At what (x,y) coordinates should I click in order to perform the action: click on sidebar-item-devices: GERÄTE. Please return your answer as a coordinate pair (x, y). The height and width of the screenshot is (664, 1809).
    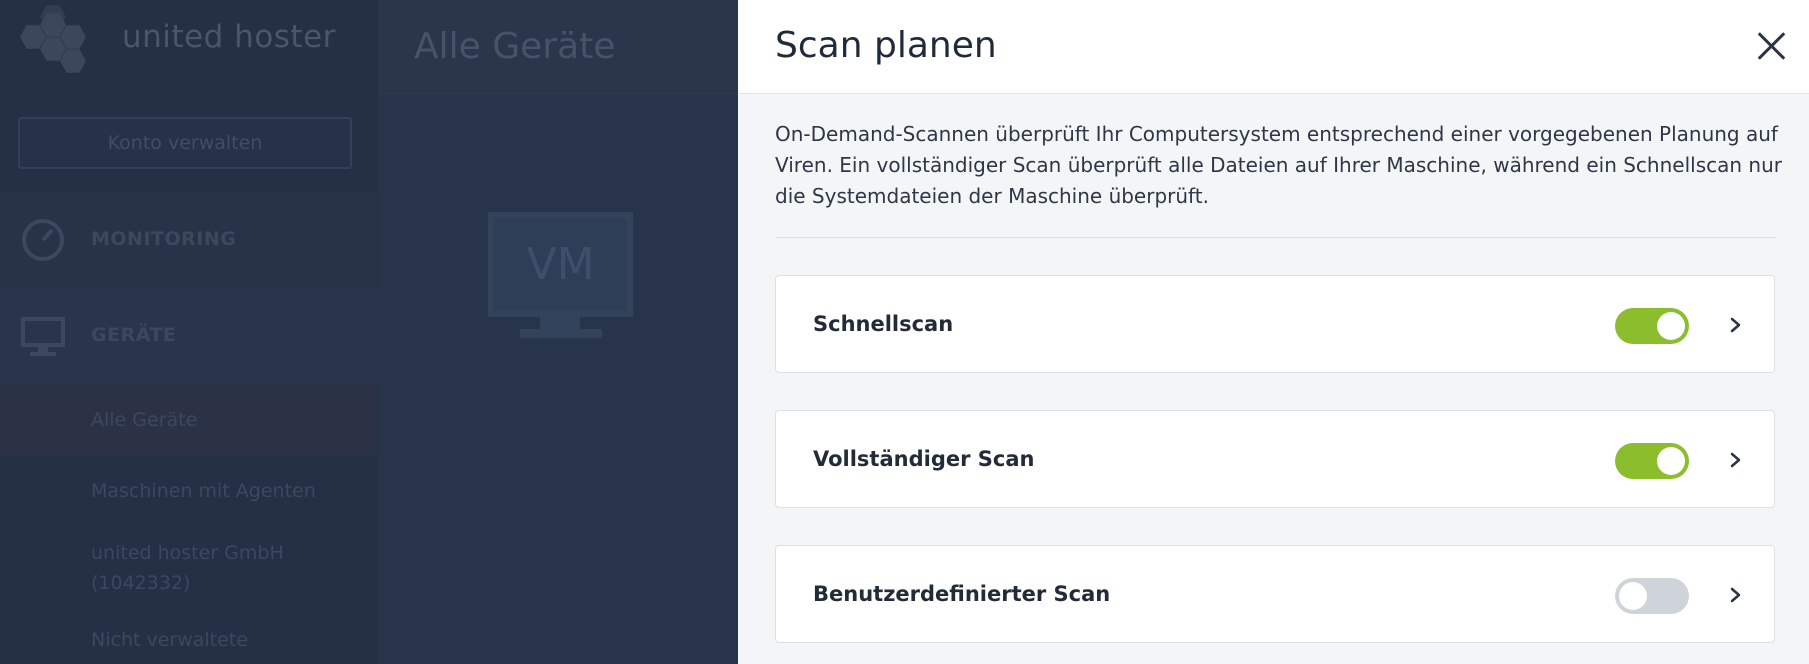
    Looking at the image, I should click on (189, 336).